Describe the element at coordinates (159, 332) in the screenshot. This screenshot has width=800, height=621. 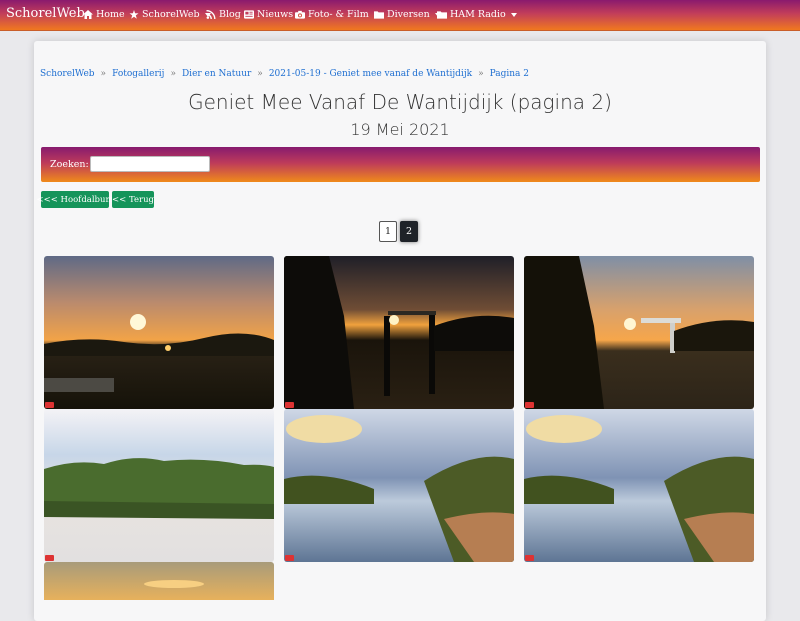
I see `gallery-thumbnail-sunset-river` at that location.